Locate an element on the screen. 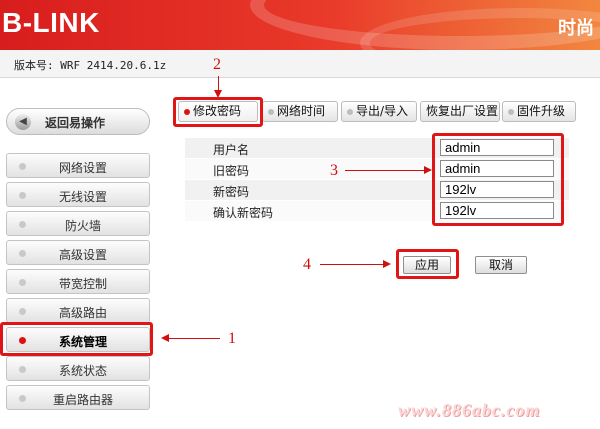 The width and height of the screenshot is (600, 429). sidebar-item-label: 带宽控制 is located at coordinates (82, 284).